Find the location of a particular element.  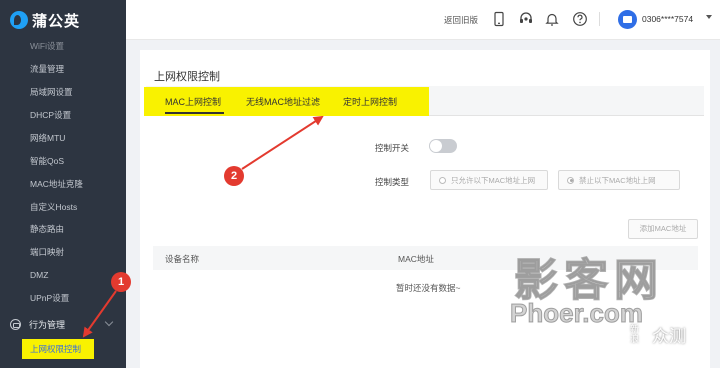

behavior-icon is located at coordinates (15, 324).